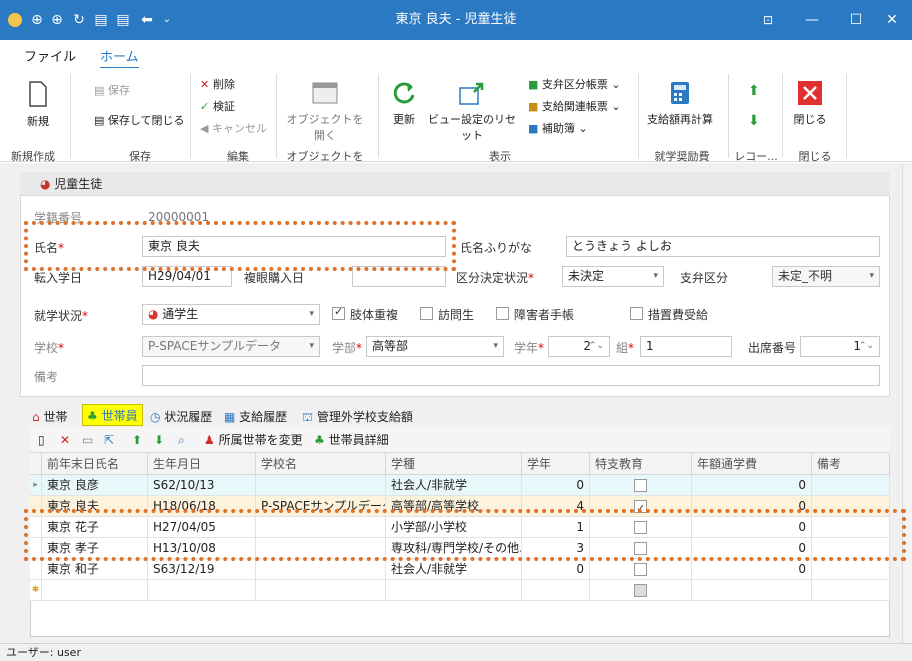  Describe the element at coordinates (49, 417) in the screenshot. I see `tab-household: ⌂ 世帯` at that location.